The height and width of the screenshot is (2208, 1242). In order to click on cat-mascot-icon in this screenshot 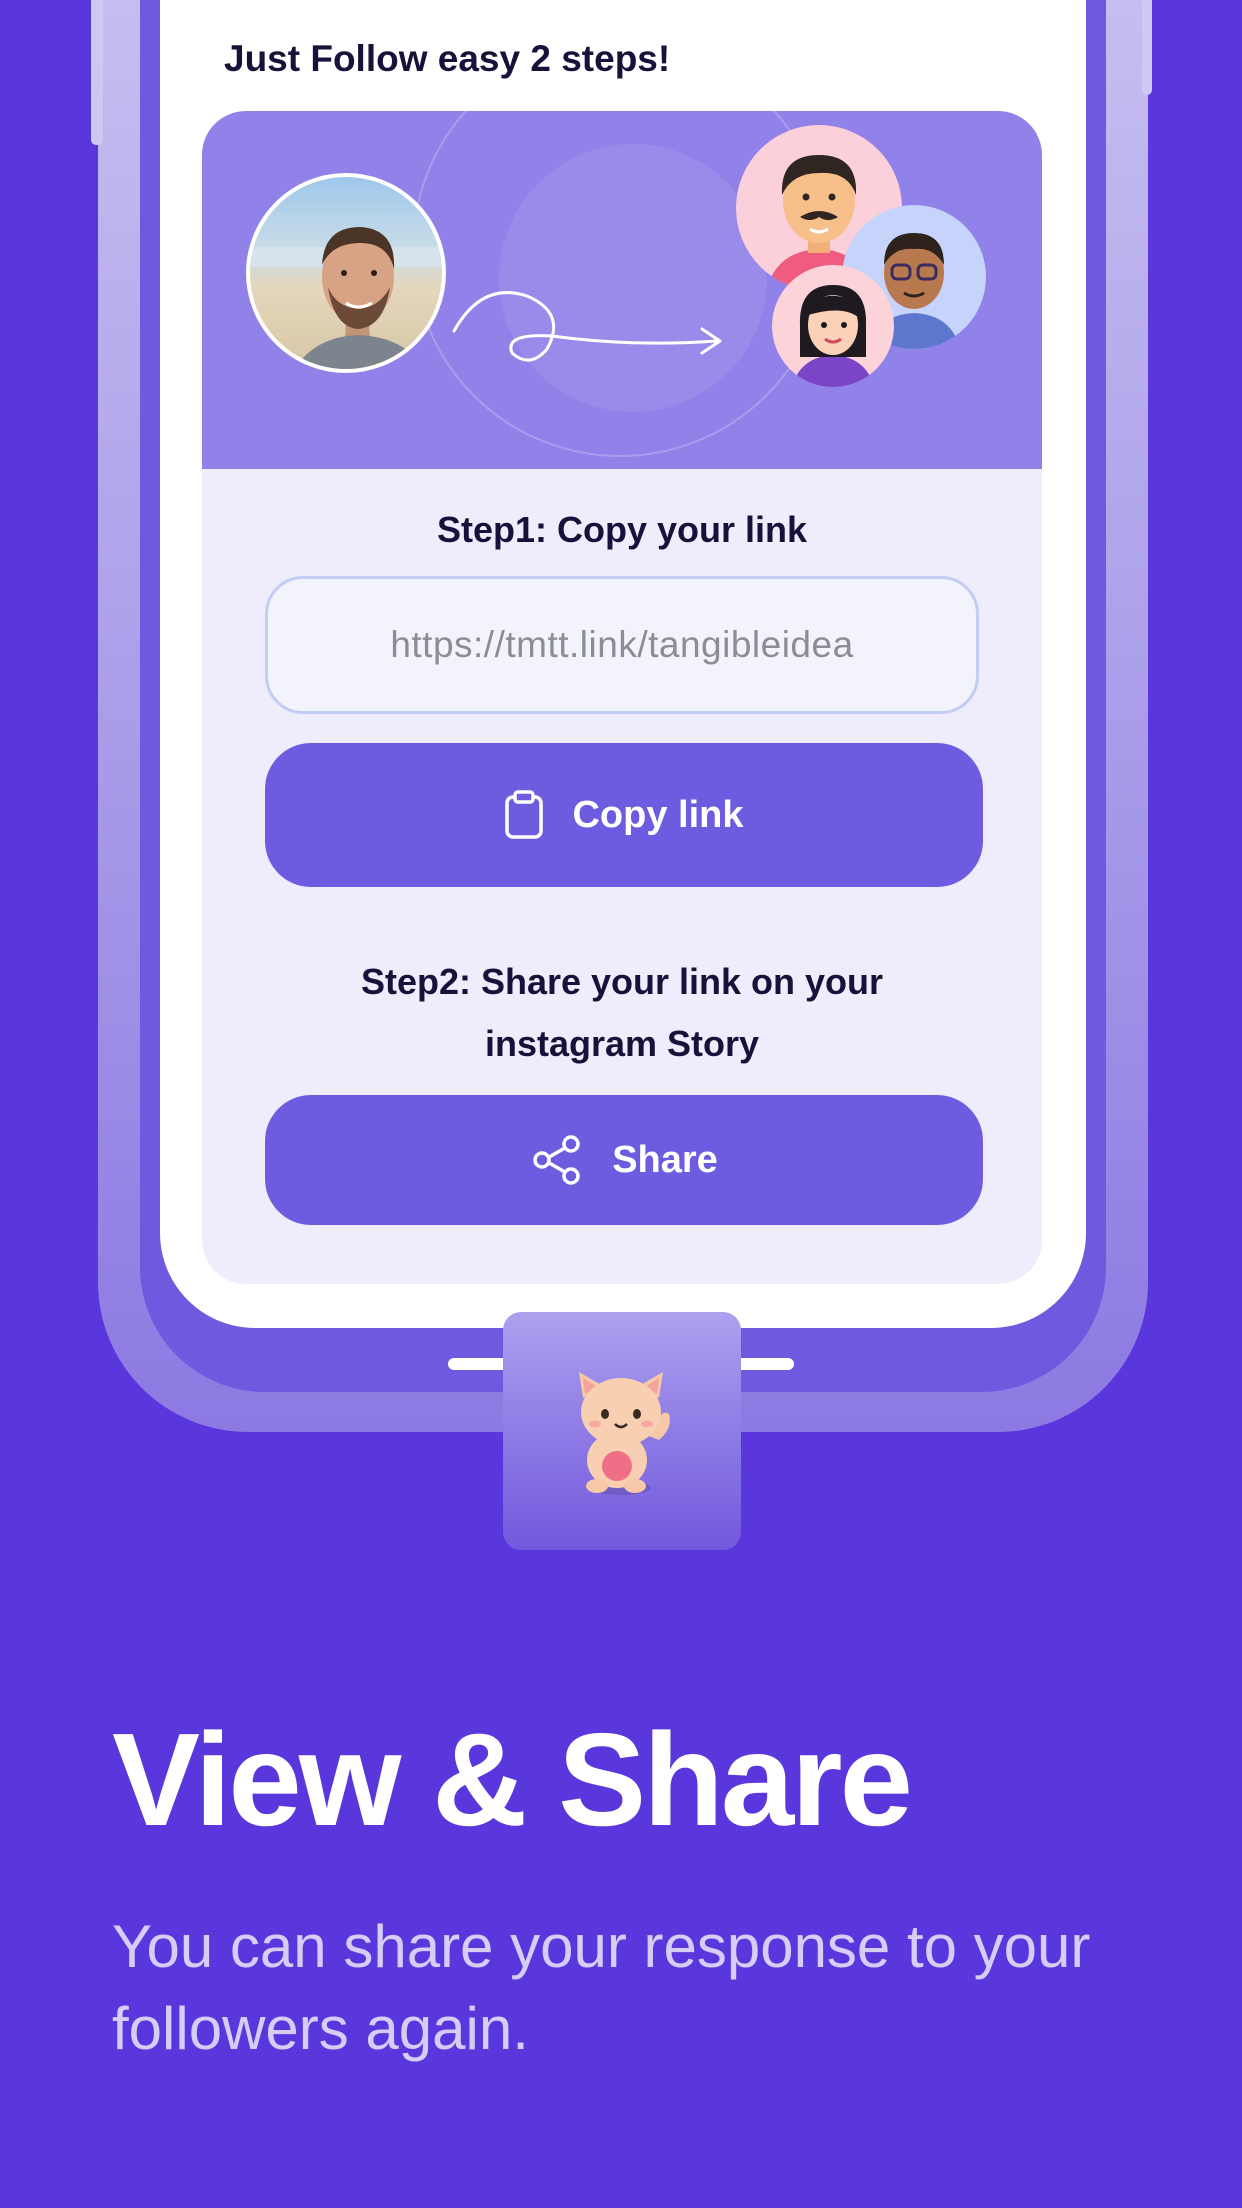, I will do `click(624, 1433)`.